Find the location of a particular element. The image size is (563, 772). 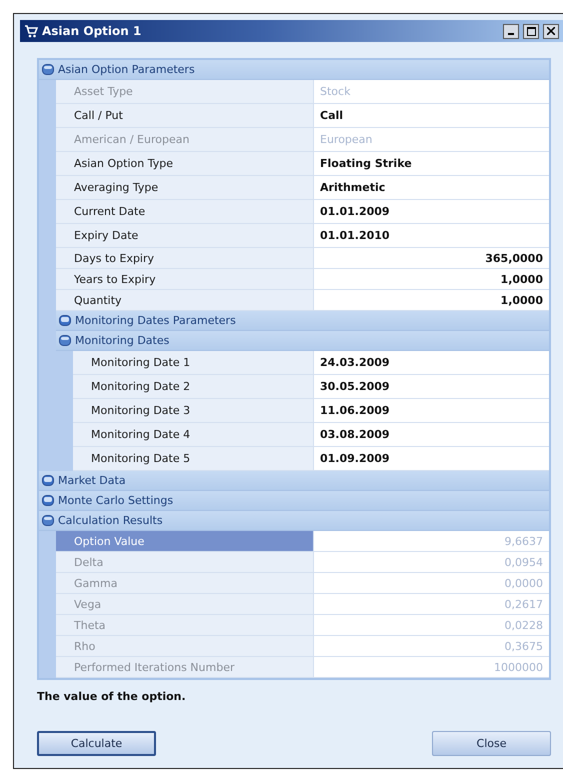

section-header: Market Data is located at coordinates (294, 481).